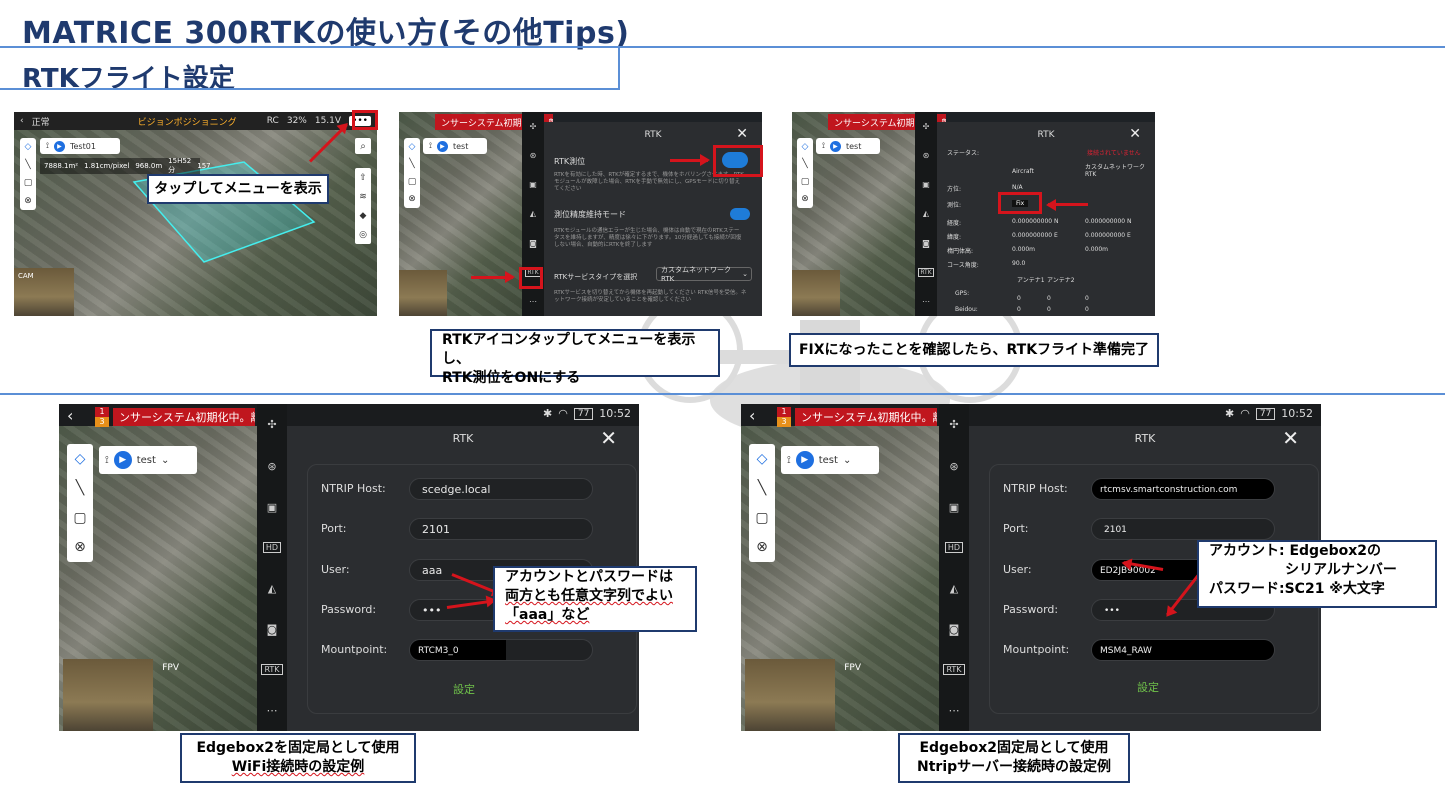 Image resolution: width=1445 pixels, height=797 pixels. What do you see at coordinates (548, 413) in the screenshot?
I see `bluetooth-icon: ✱` at bounding box center [548, 413].